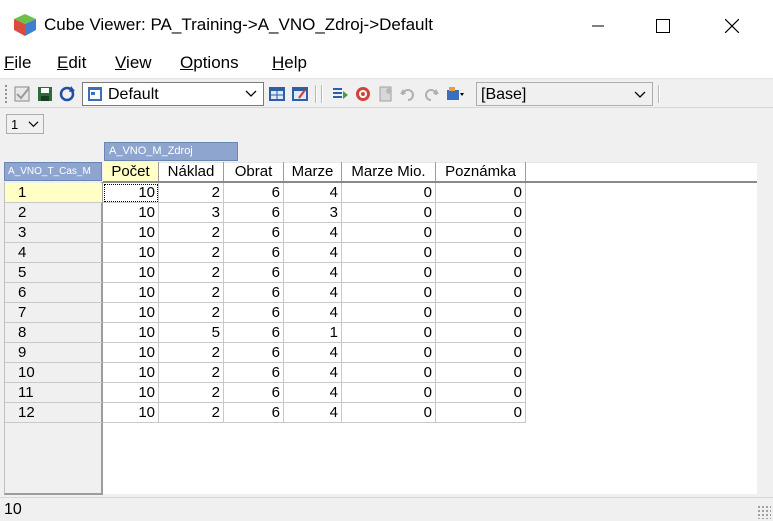  Describe the element at coordinates (23, 94) in the screenshot. I see `check-icon` at that location.